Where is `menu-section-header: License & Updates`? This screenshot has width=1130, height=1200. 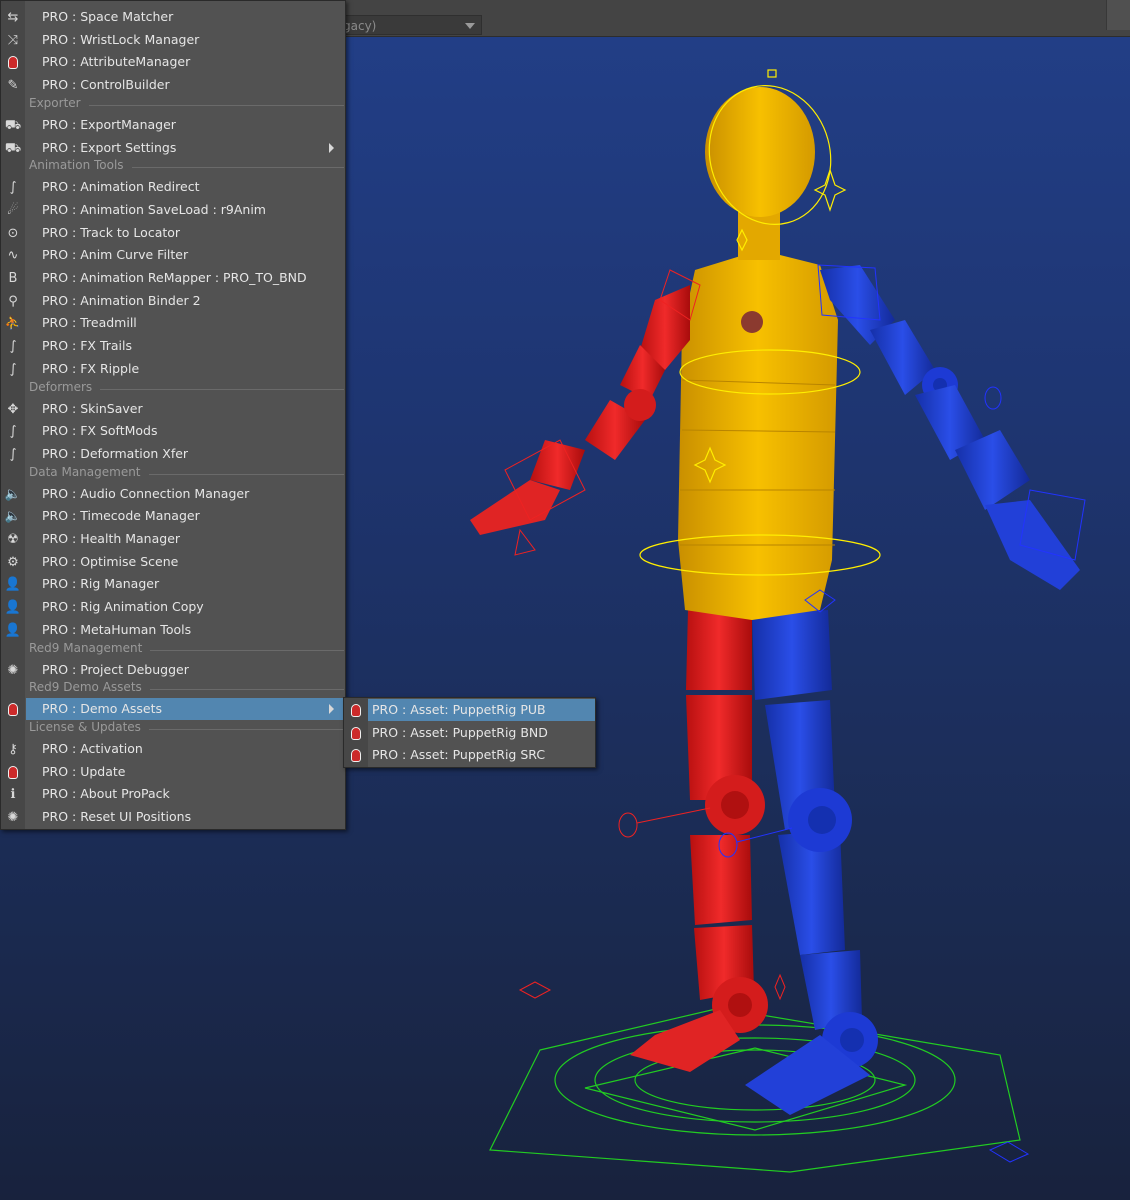 menu-section-header: License & Updates is located at coordinates (173, 728).